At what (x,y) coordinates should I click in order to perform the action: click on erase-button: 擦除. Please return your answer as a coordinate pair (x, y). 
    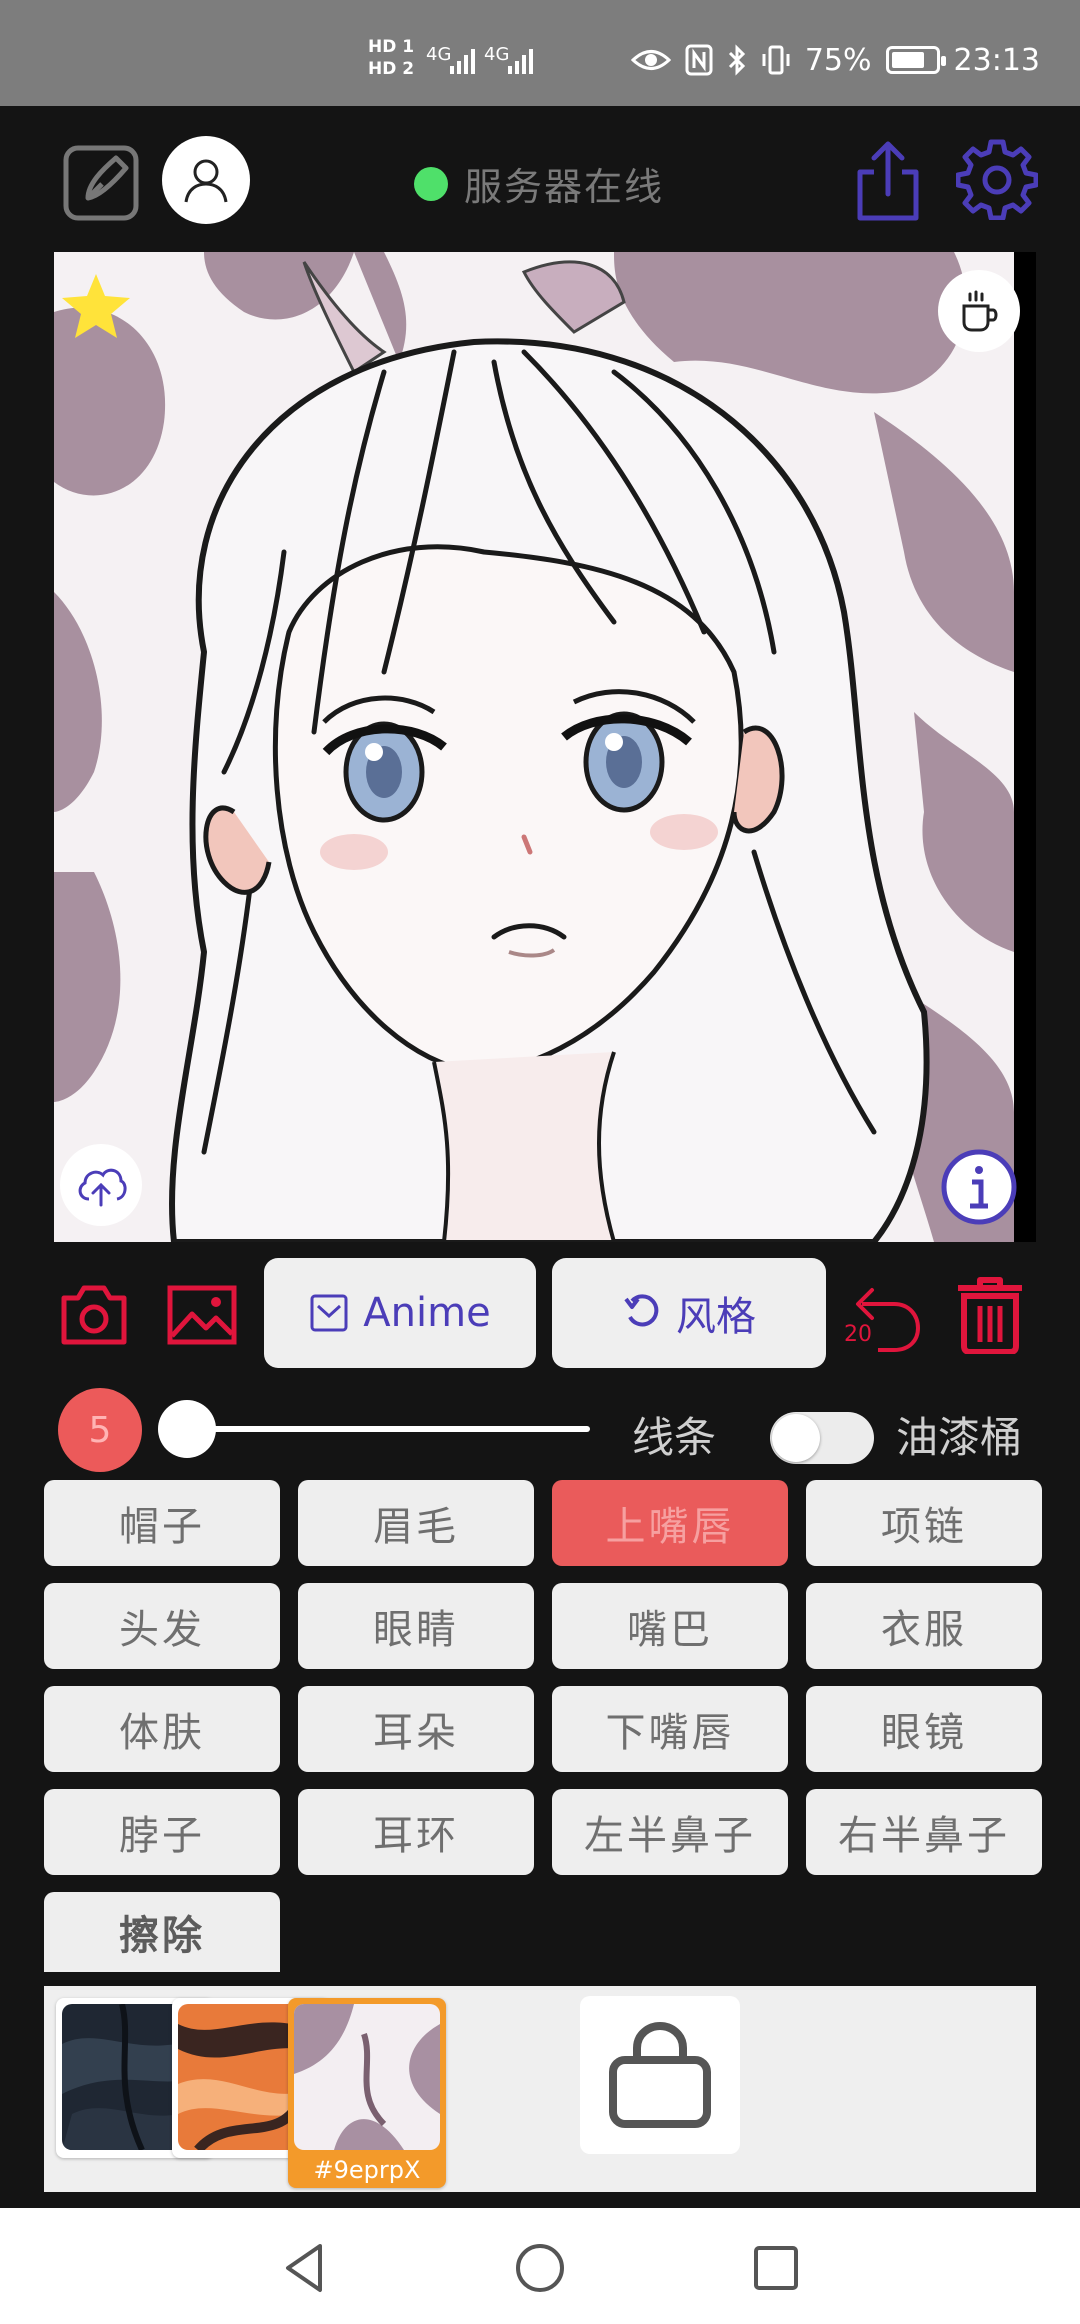
    Looking at the image, I should click on (162, 1932).